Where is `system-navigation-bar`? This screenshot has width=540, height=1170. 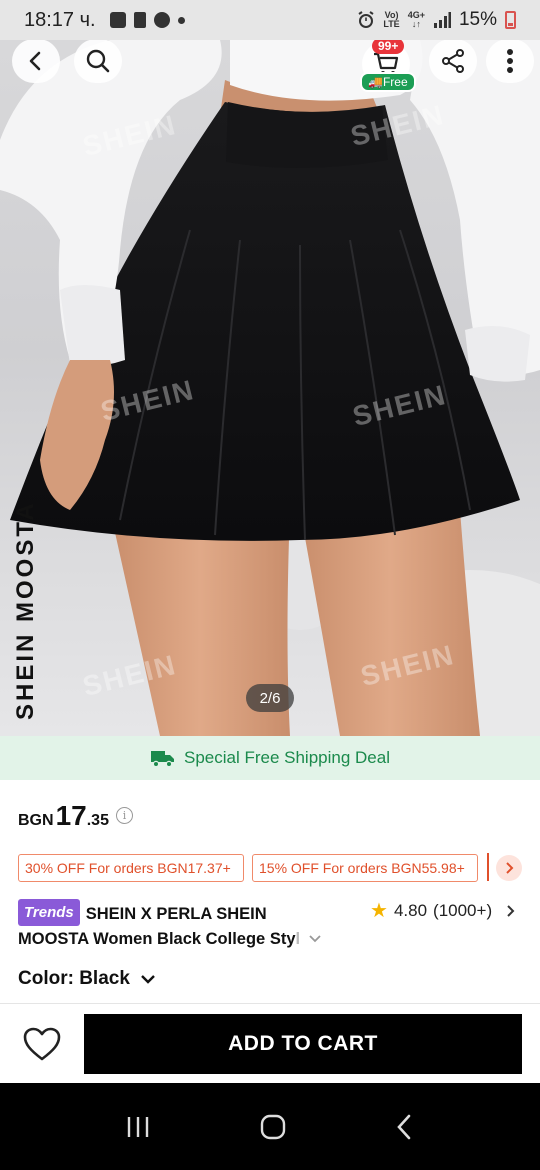 system-navigation-bar is located at coordinates (270, 1126).